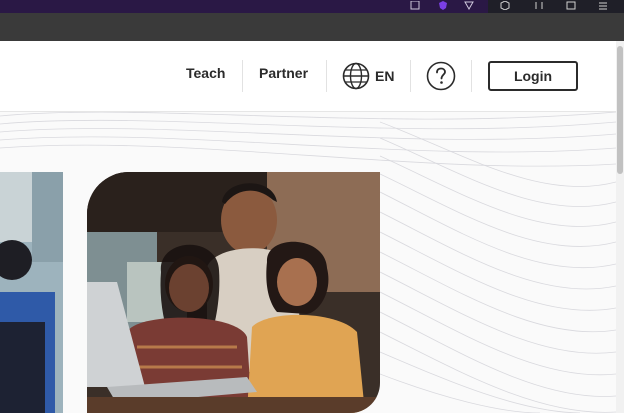 This screenshot has width=624, height=413. I want to click on pocket-icon, so click(469, 5).